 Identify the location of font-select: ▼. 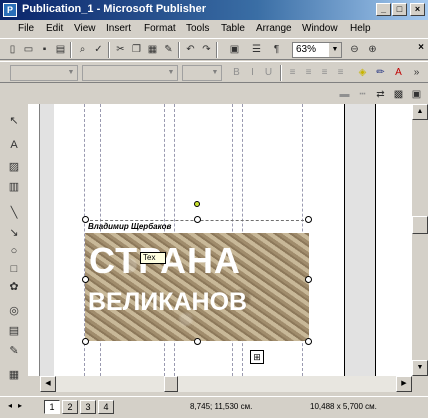
(130, 73).